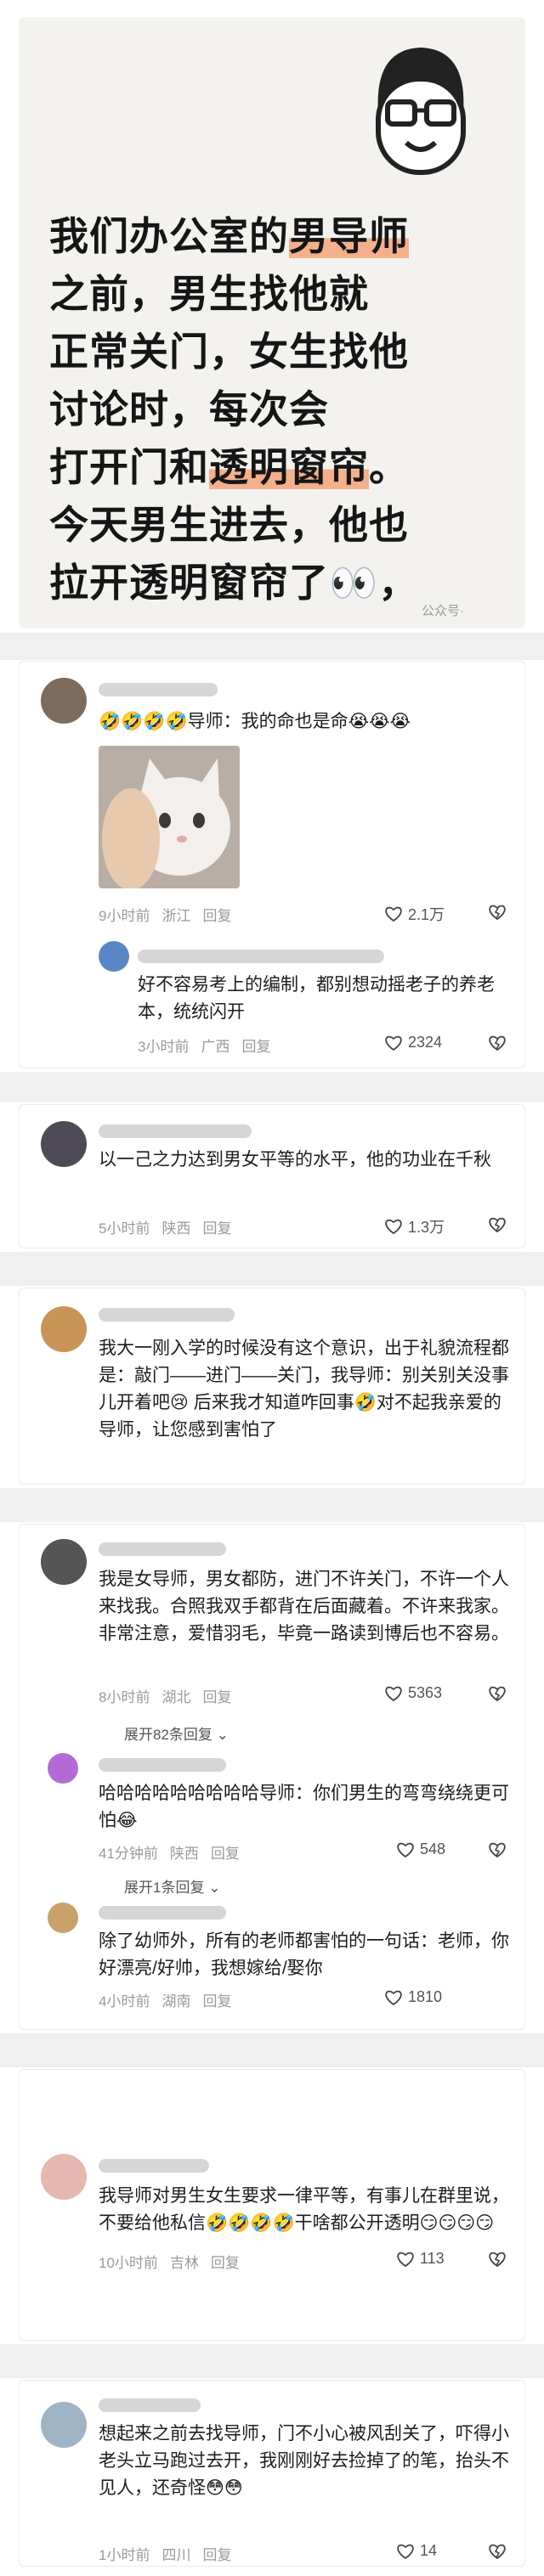  Describe the element at coordinates (229, 236) in the screenshot. I see `hero-line-1: 我们办公室的男导师` at that location.